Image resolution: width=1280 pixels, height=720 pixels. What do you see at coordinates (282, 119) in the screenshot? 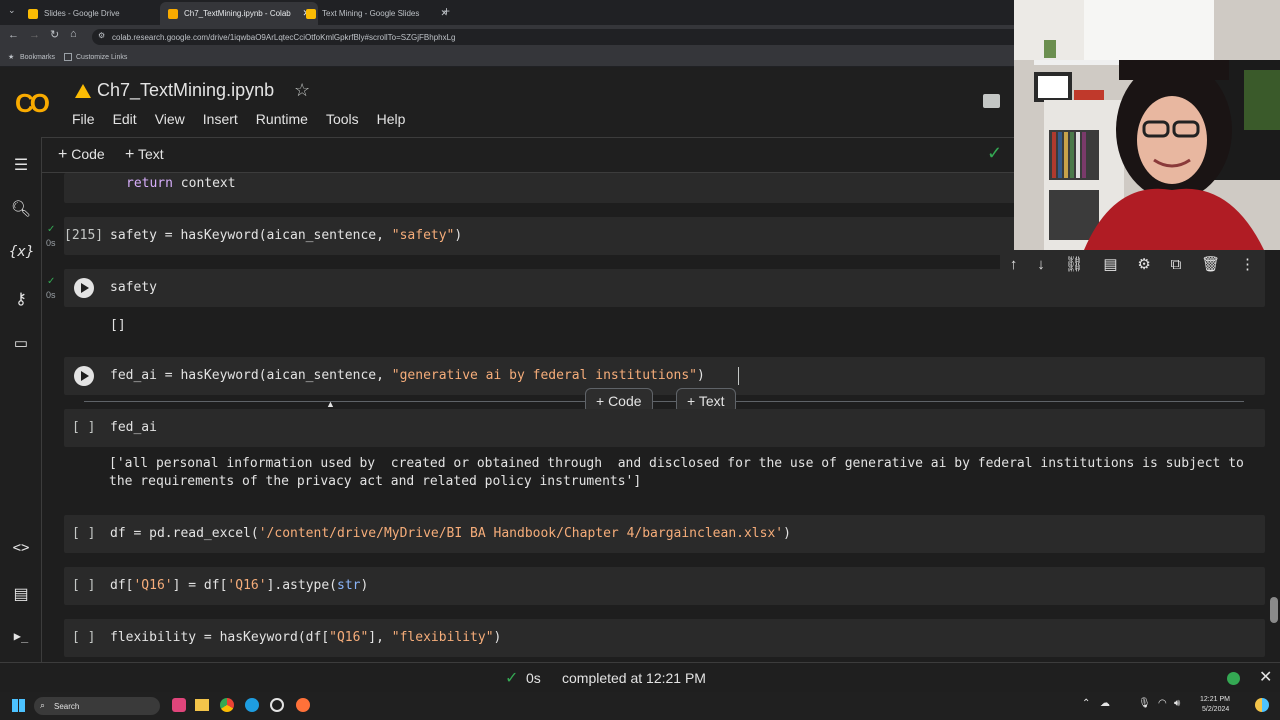
I see `menu-runtime: Runtime` at bounding box center [282, 119].